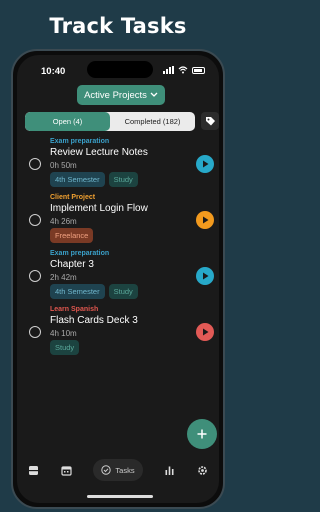 The height and width of the screenshot is (512, 320). Describe the element at coordinates (115, 95) in the screenshot. I see `project-filter-label: Active Projects` at that location.